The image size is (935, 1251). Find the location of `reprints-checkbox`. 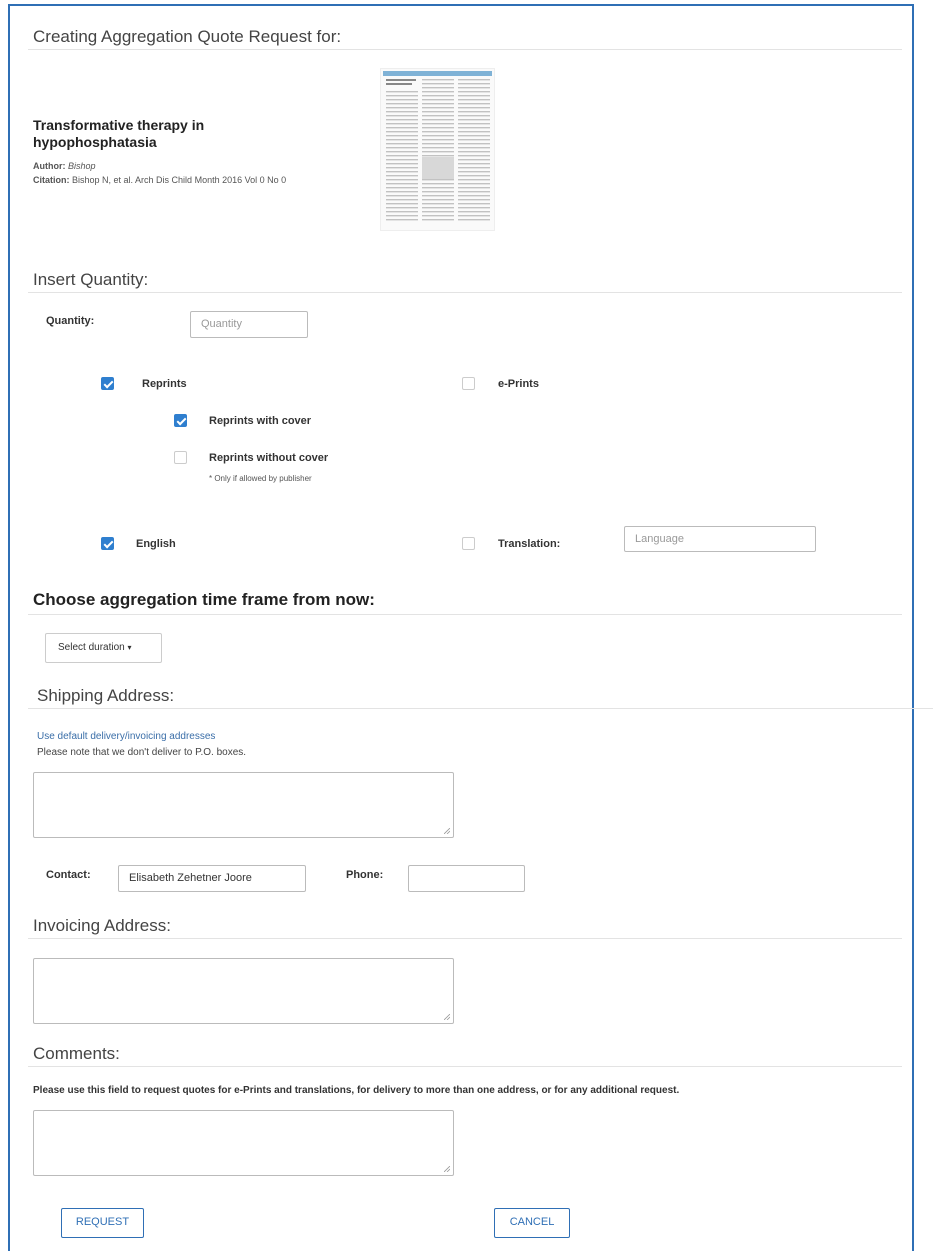

reprints-checkbox is located at coordinates (107, 383).